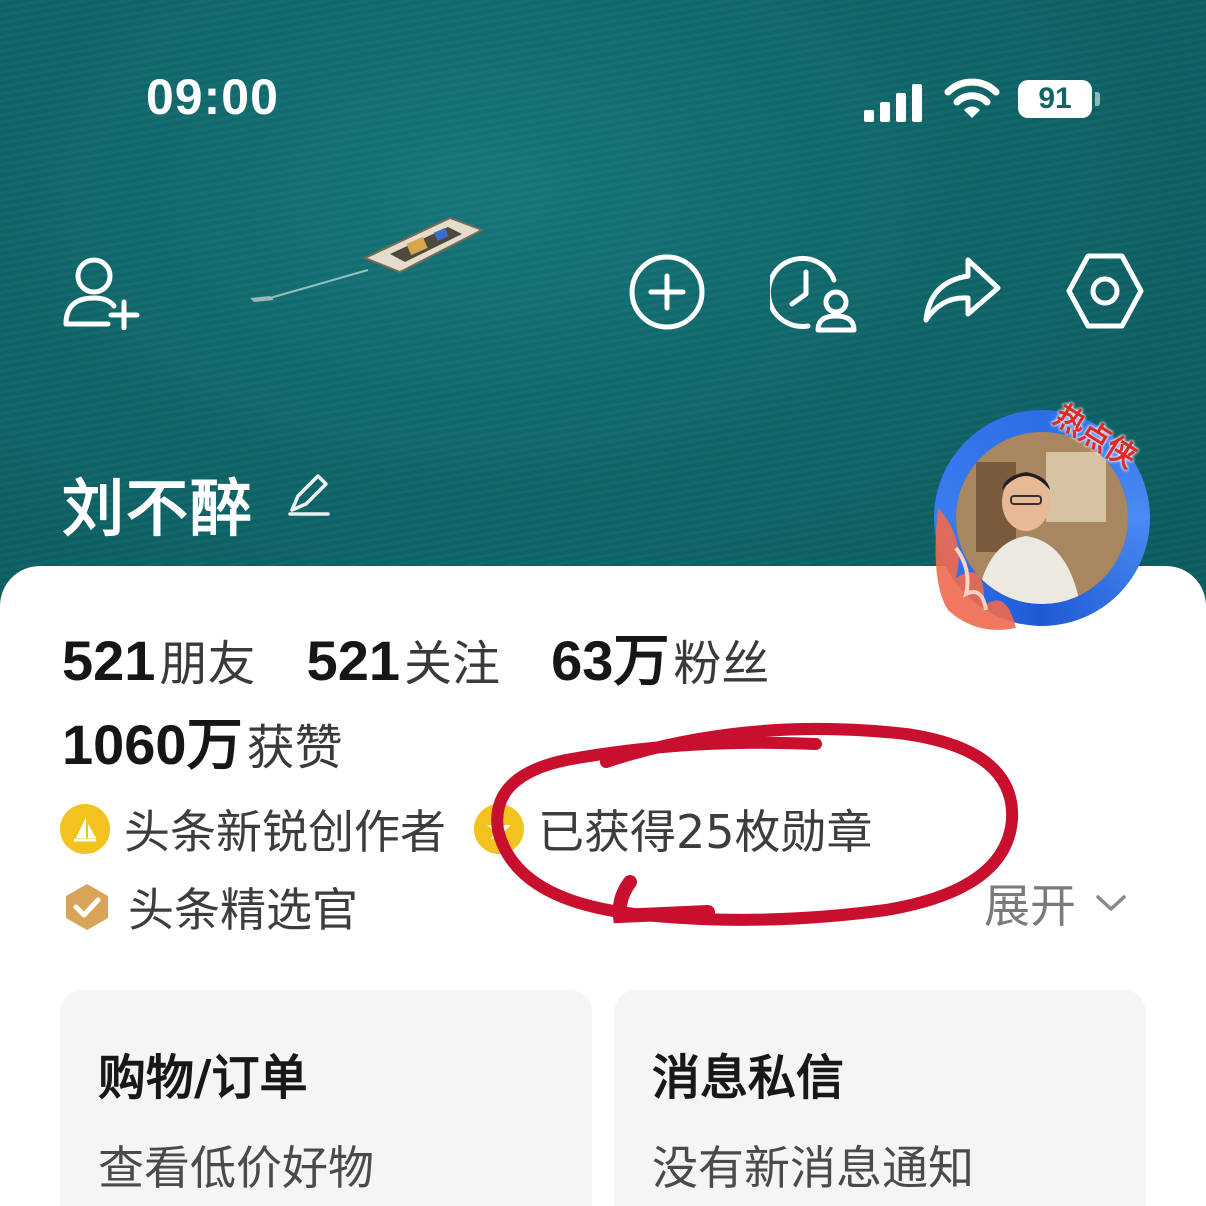  I want to click on battery-indicator: 91, so click(1055, 99).